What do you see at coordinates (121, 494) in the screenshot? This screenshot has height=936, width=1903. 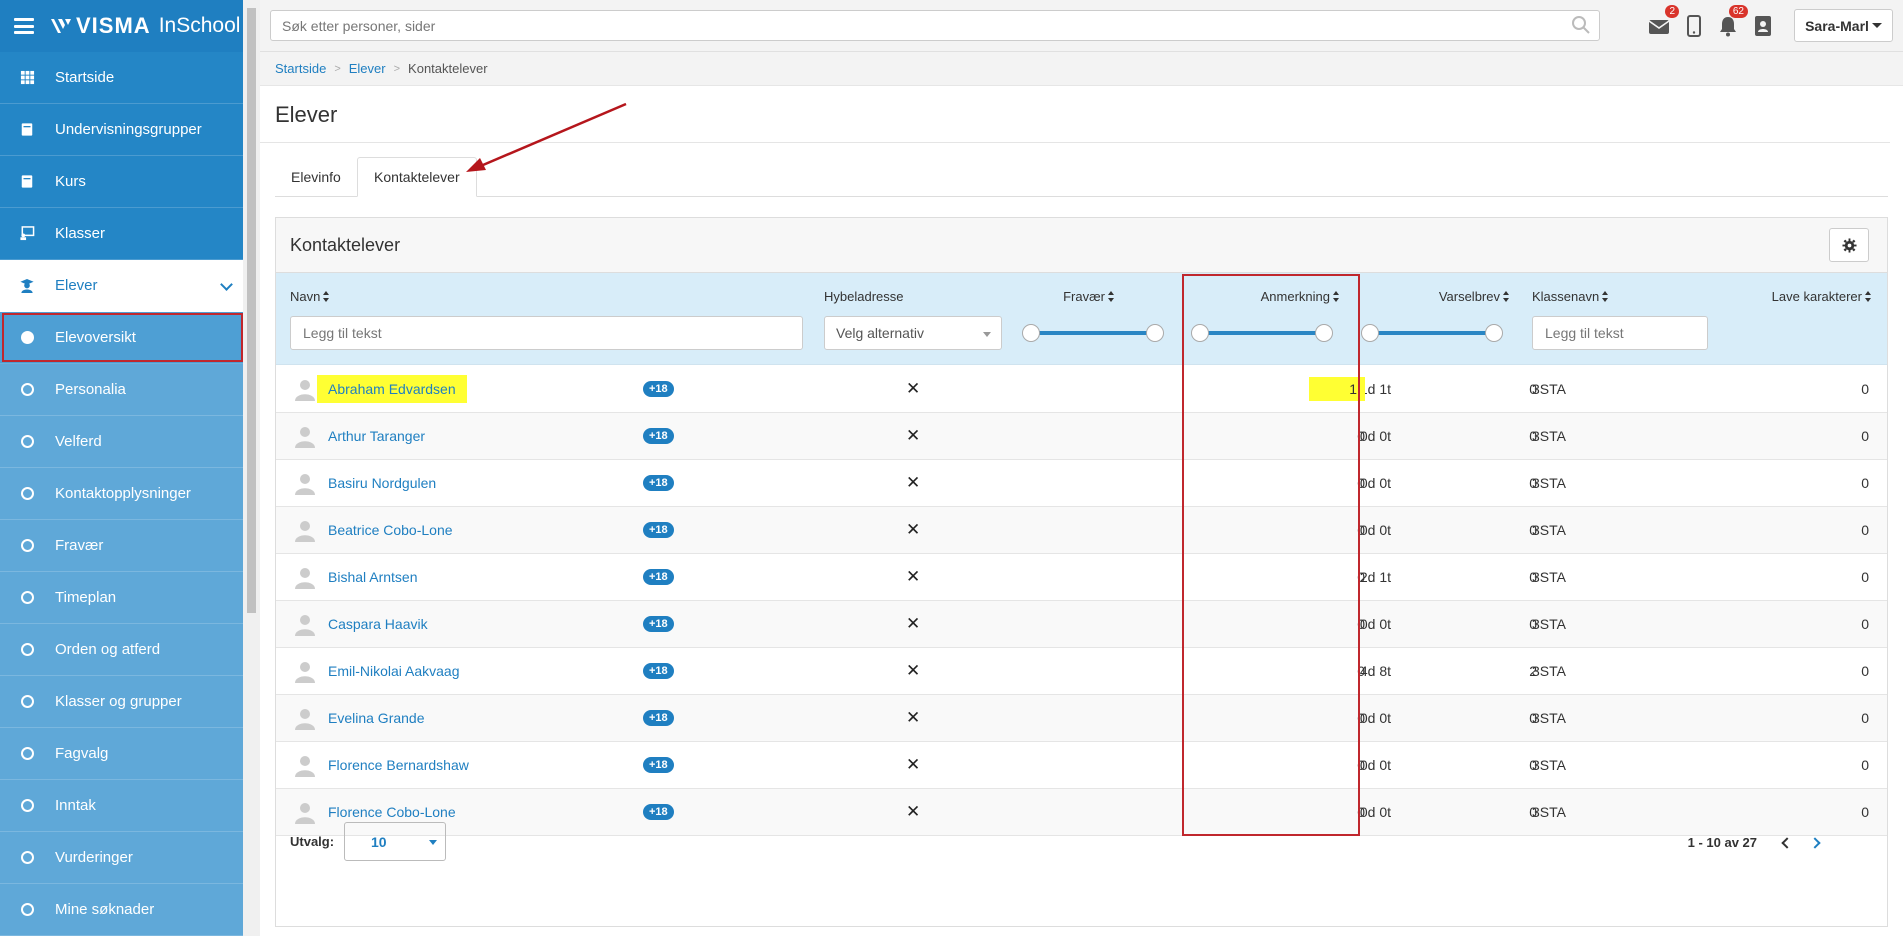 I see `sidebar-subitem-kontaktopplysninger: Kontaktopplysninger` at bounding box center [121, 494].